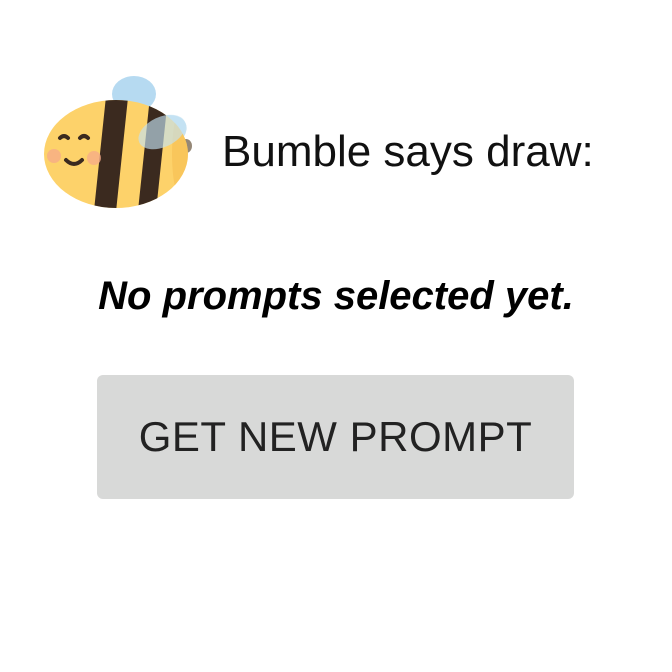 Image resolution: width=672 pixels, height=672 pixels. What do you see at coordinates (336, 296) in the screenshot?
I see `prompt-status: No prompts selected yet.` at bounding box center [336, 296].